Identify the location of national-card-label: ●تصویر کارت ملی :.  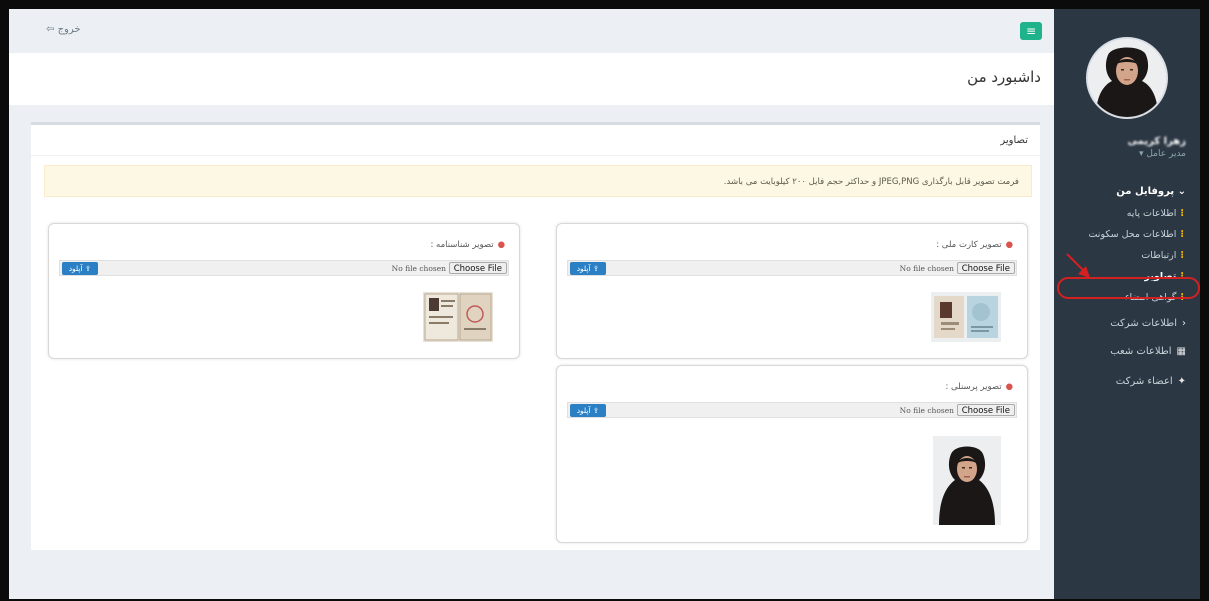
(974, 245).